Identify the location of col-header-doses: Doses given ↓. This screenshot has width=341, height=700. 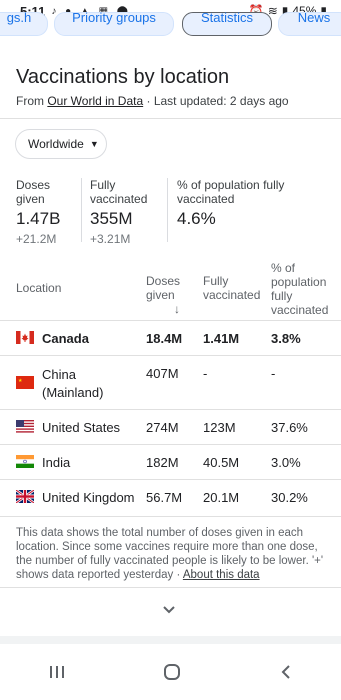
(170, 295).